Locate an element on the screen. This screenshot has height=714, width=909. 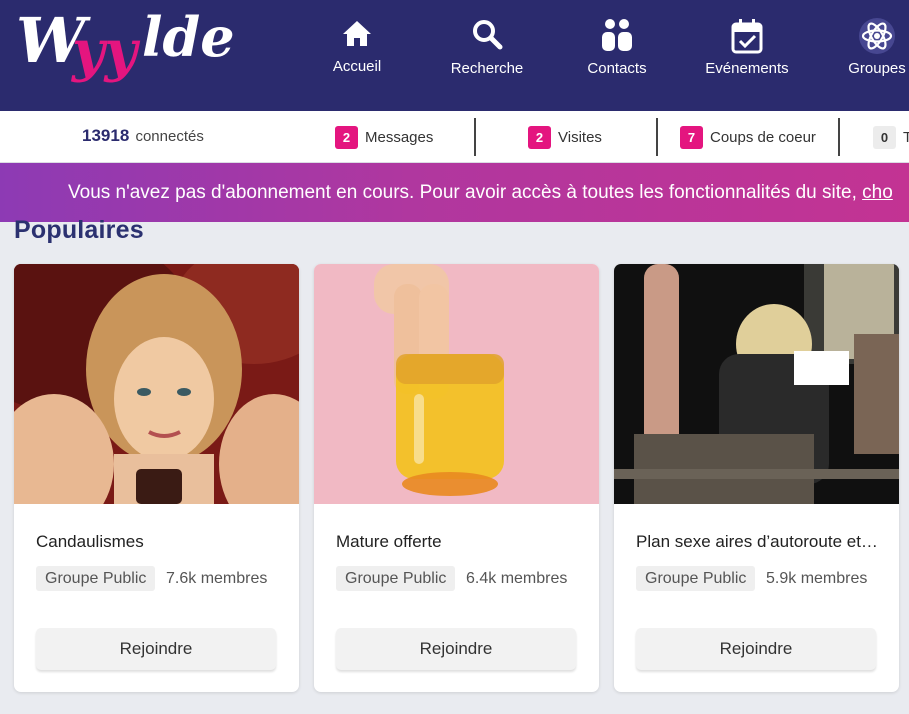
connected-count: 13918 connectés is located at coordinates (143, 136).